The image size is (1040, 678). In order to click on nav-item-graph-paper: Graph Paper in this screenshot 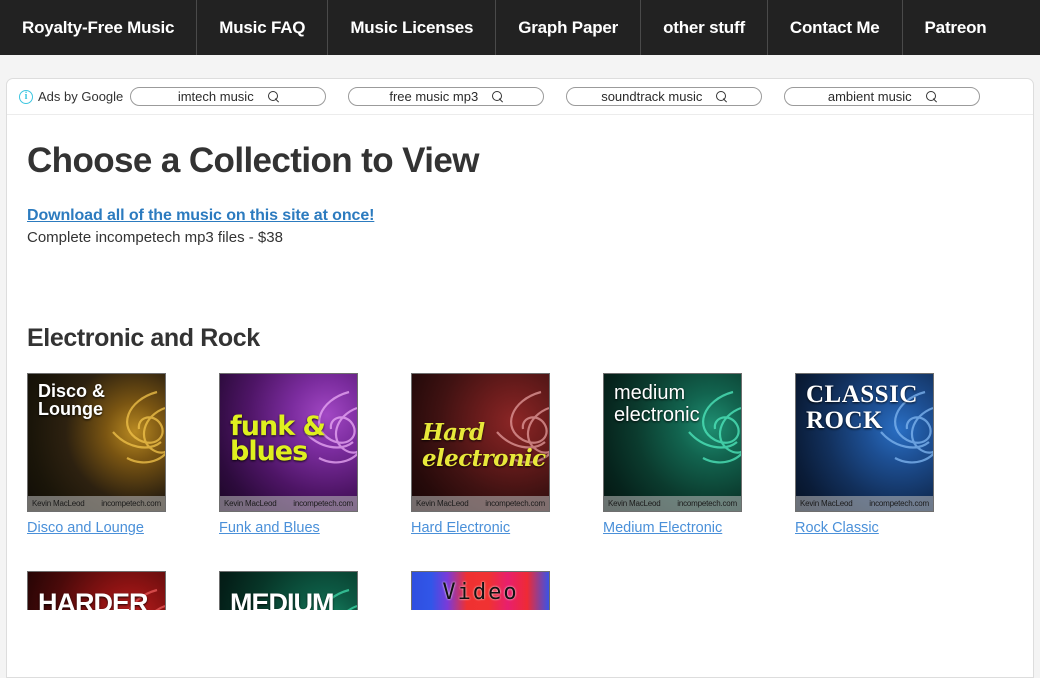, I will do `click(569, 27)`.